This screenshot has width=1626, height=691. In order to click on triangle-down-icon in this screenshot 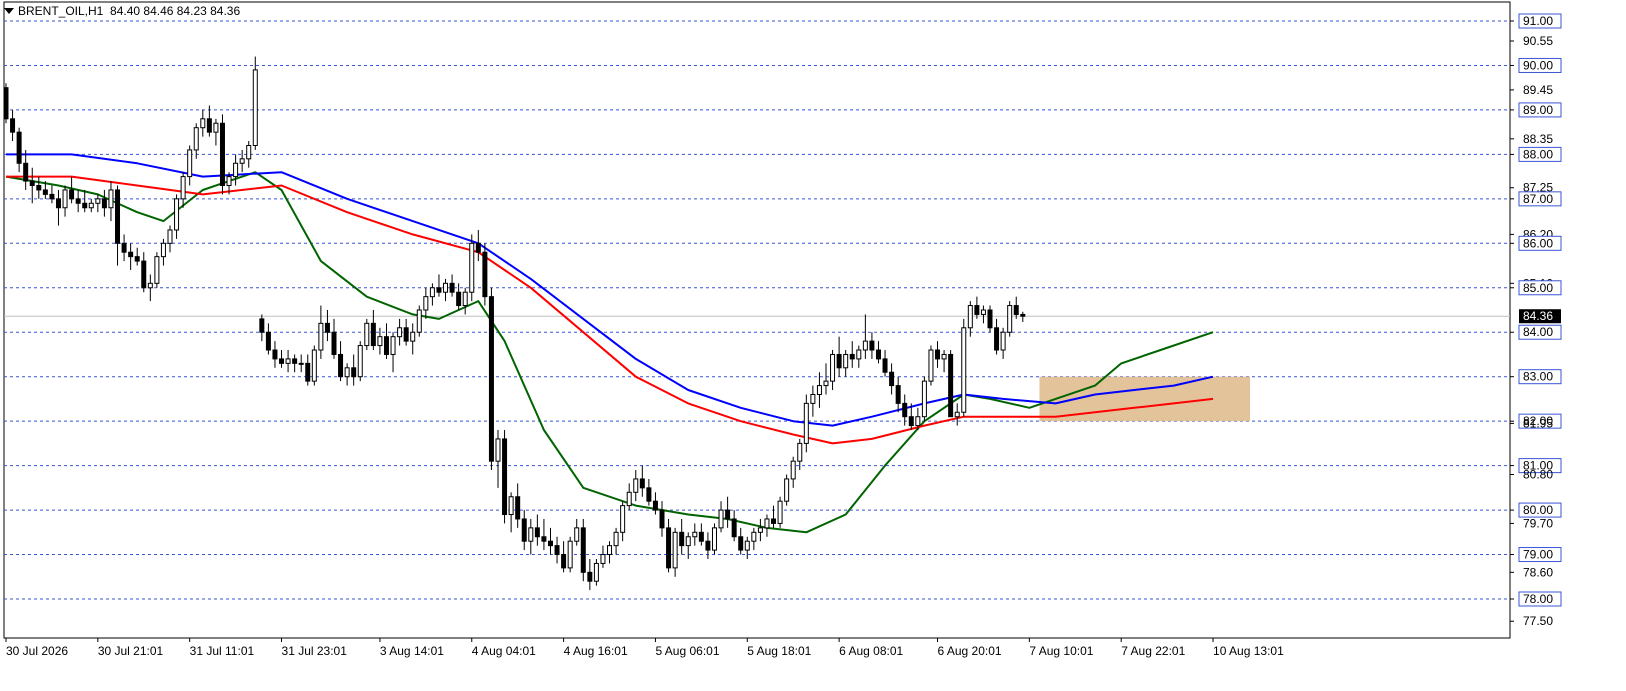, I will do `click(9, 10)`.